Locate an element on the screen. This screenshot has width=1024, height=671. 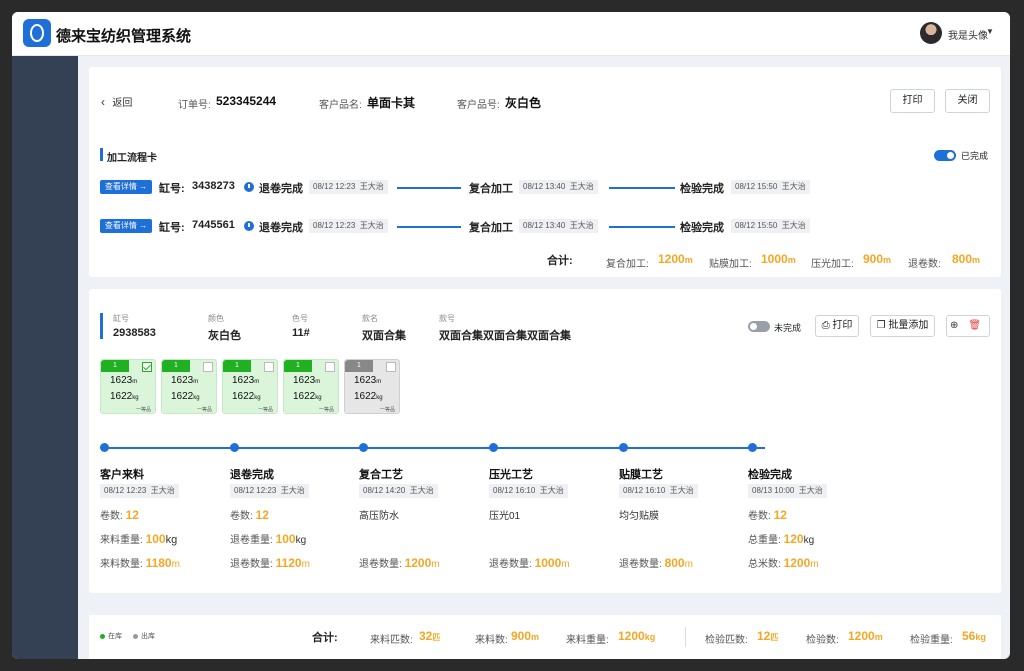
footer-total-label: 来料数: is located at coordinates (491, 640).